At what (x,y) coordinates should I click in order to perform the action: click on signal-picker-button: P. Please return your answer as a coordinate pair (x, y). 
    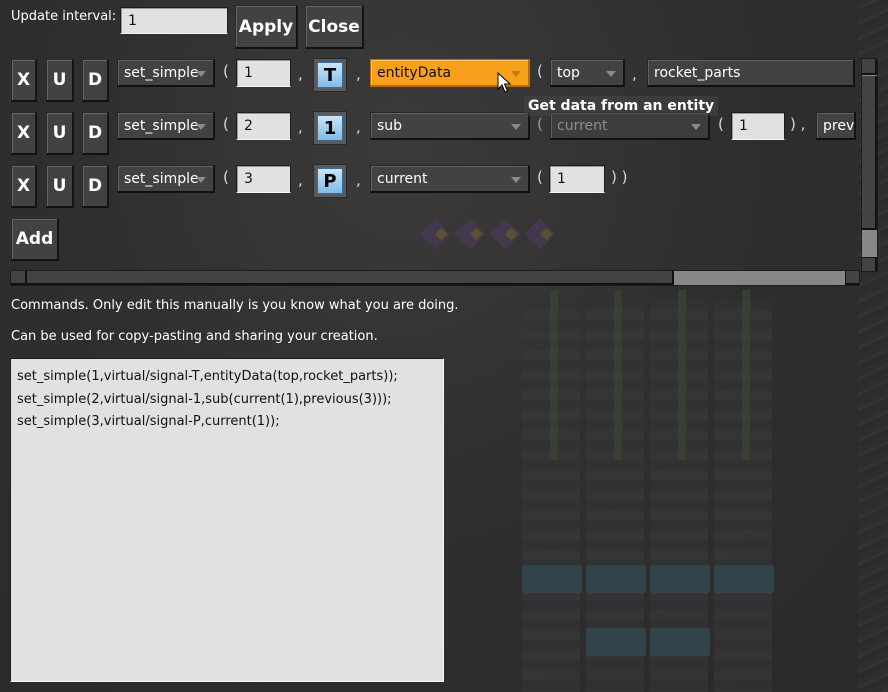
    Looking at the image, I should click on (330, 181).